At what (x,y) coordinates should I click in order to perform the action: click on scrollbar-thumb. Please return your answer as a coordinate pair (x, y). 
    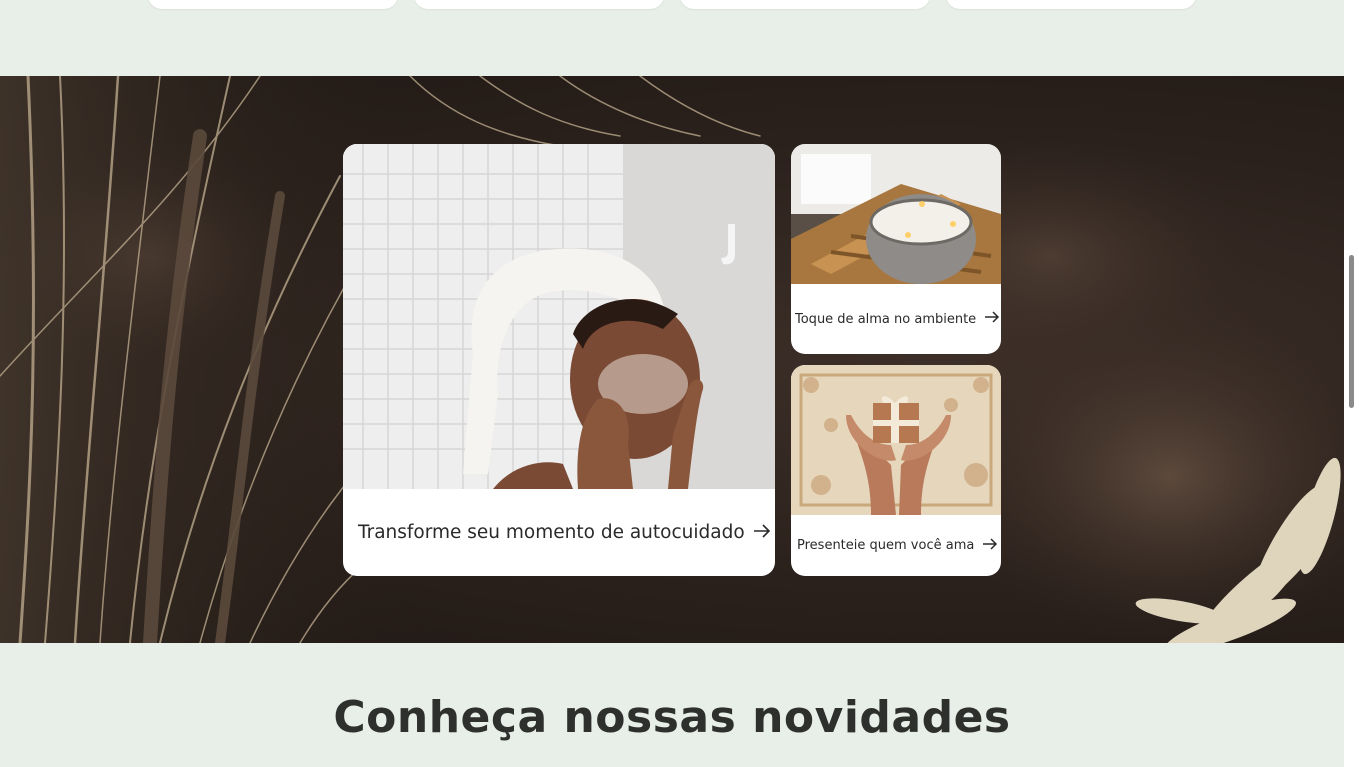
    Looking at the image, I should click on (1351, 331).